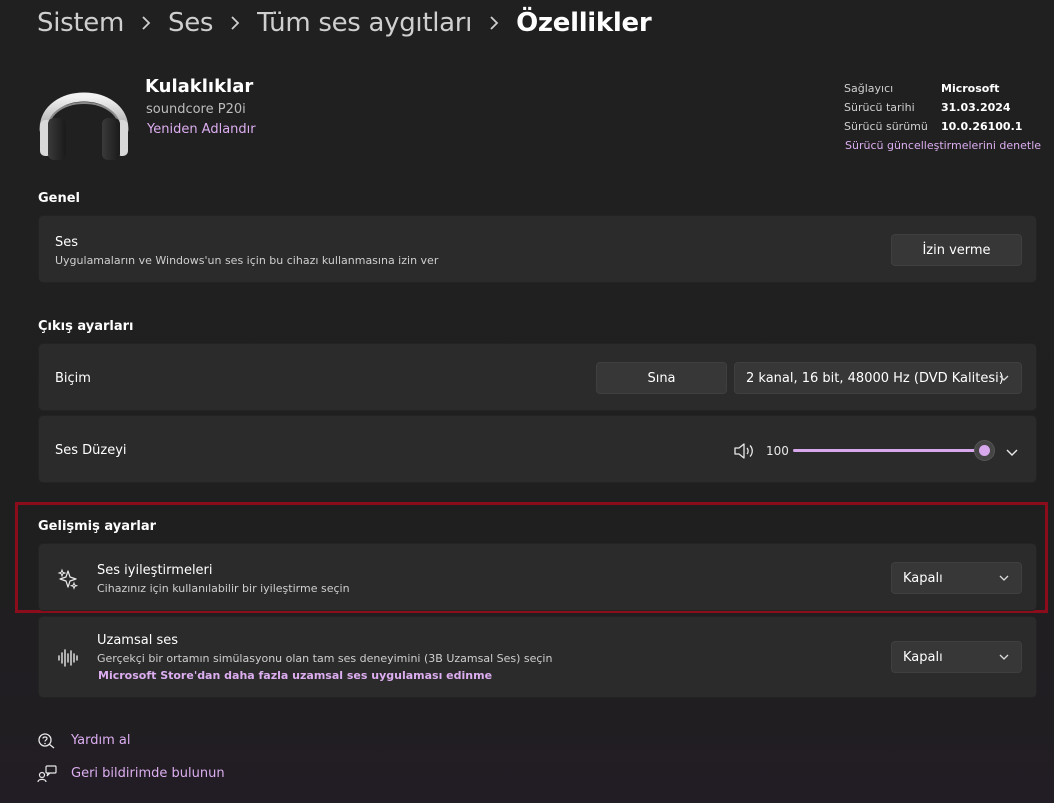 The image size is (1054, 803). What do you see at coordinates (73, 378) in the screenshot?
I see `format-label: Biçim` at bounding box center [73, 378].